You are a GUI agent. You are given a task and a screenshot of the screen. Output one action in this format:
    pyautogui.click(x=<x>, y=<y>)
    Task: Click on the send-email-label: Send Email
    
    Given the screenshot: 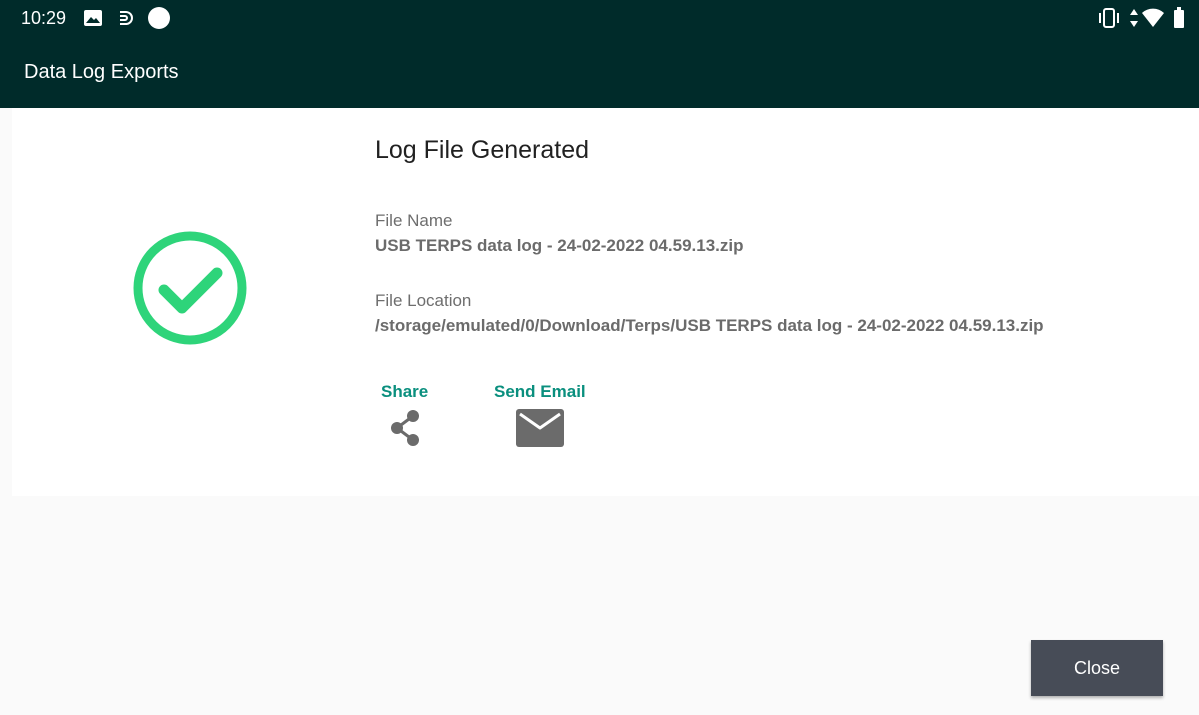 What is the action you would take?
    pyautogui.click(x=540, y=391)
    